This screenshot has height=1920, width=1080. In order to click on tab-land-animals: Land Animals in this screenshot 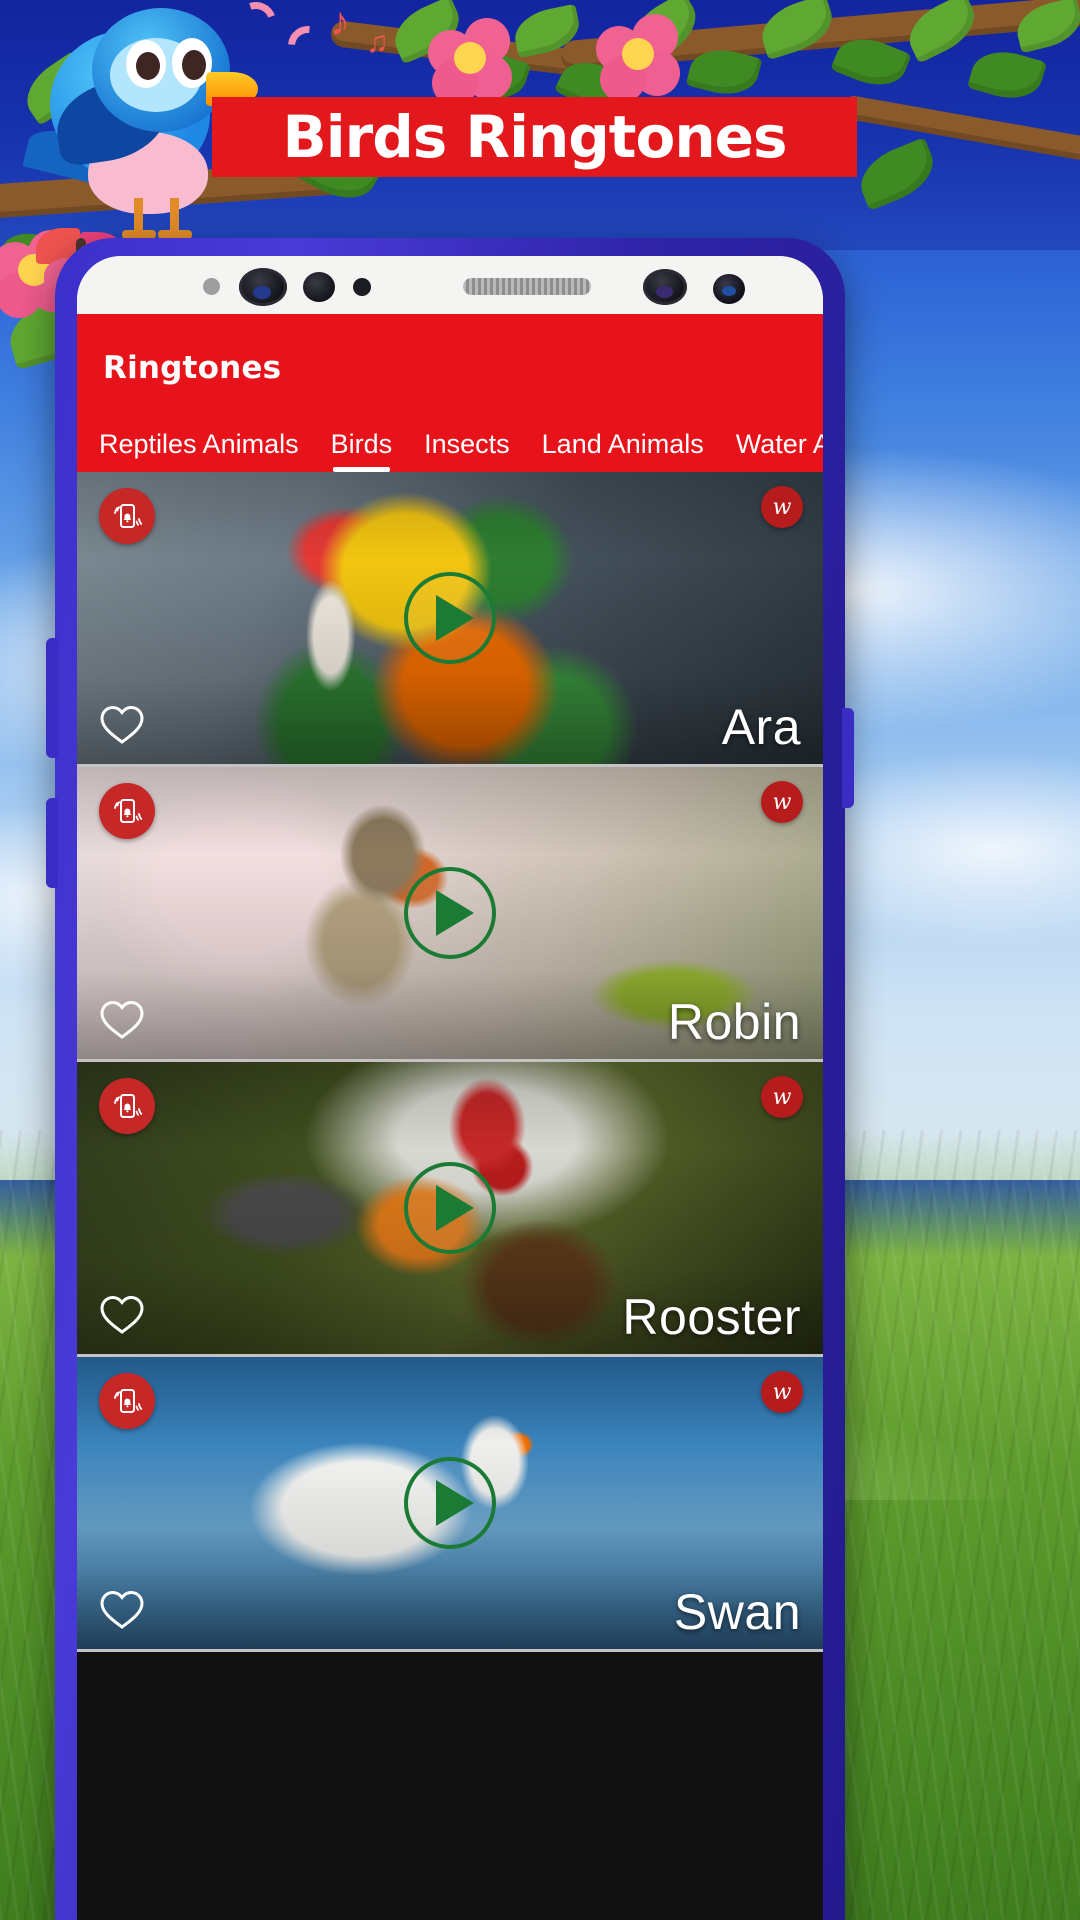, I will do `click(623, 450)`.